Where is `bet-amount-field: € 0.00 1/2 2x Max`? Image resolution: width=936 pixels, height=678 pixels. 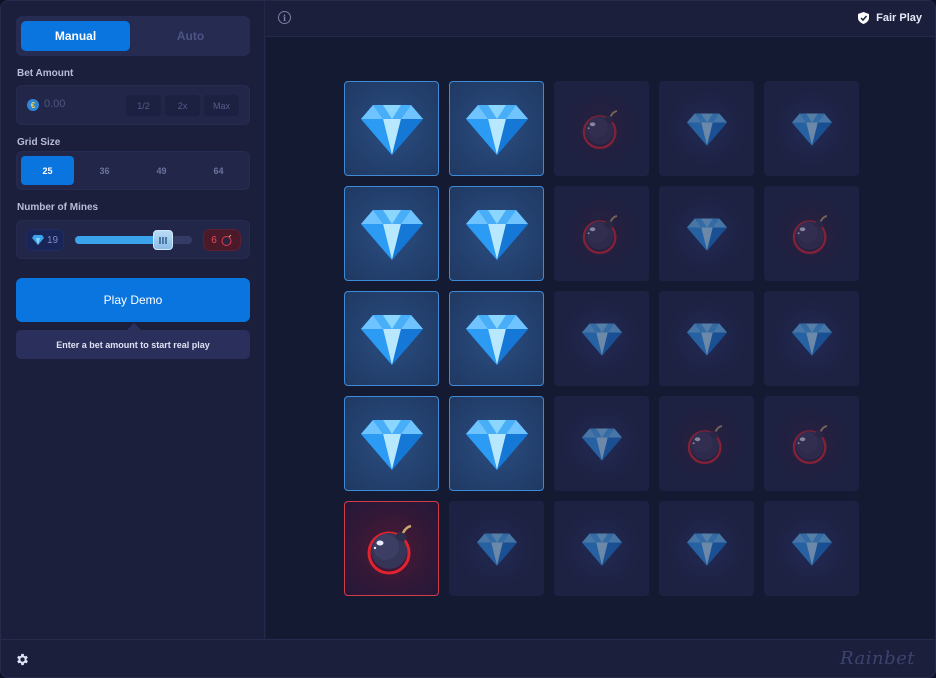
bet-amount-field: € 0.00 1/2 2x Max is located at coordinates (133, 105).